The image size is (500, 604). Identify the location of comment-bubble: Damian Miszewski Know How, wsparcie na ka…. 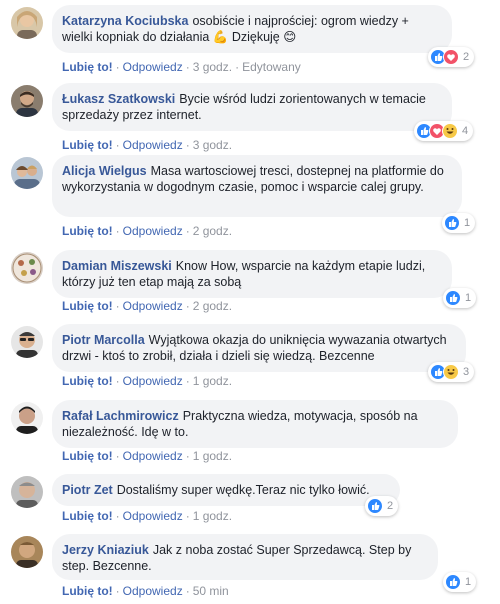
(252, 274).